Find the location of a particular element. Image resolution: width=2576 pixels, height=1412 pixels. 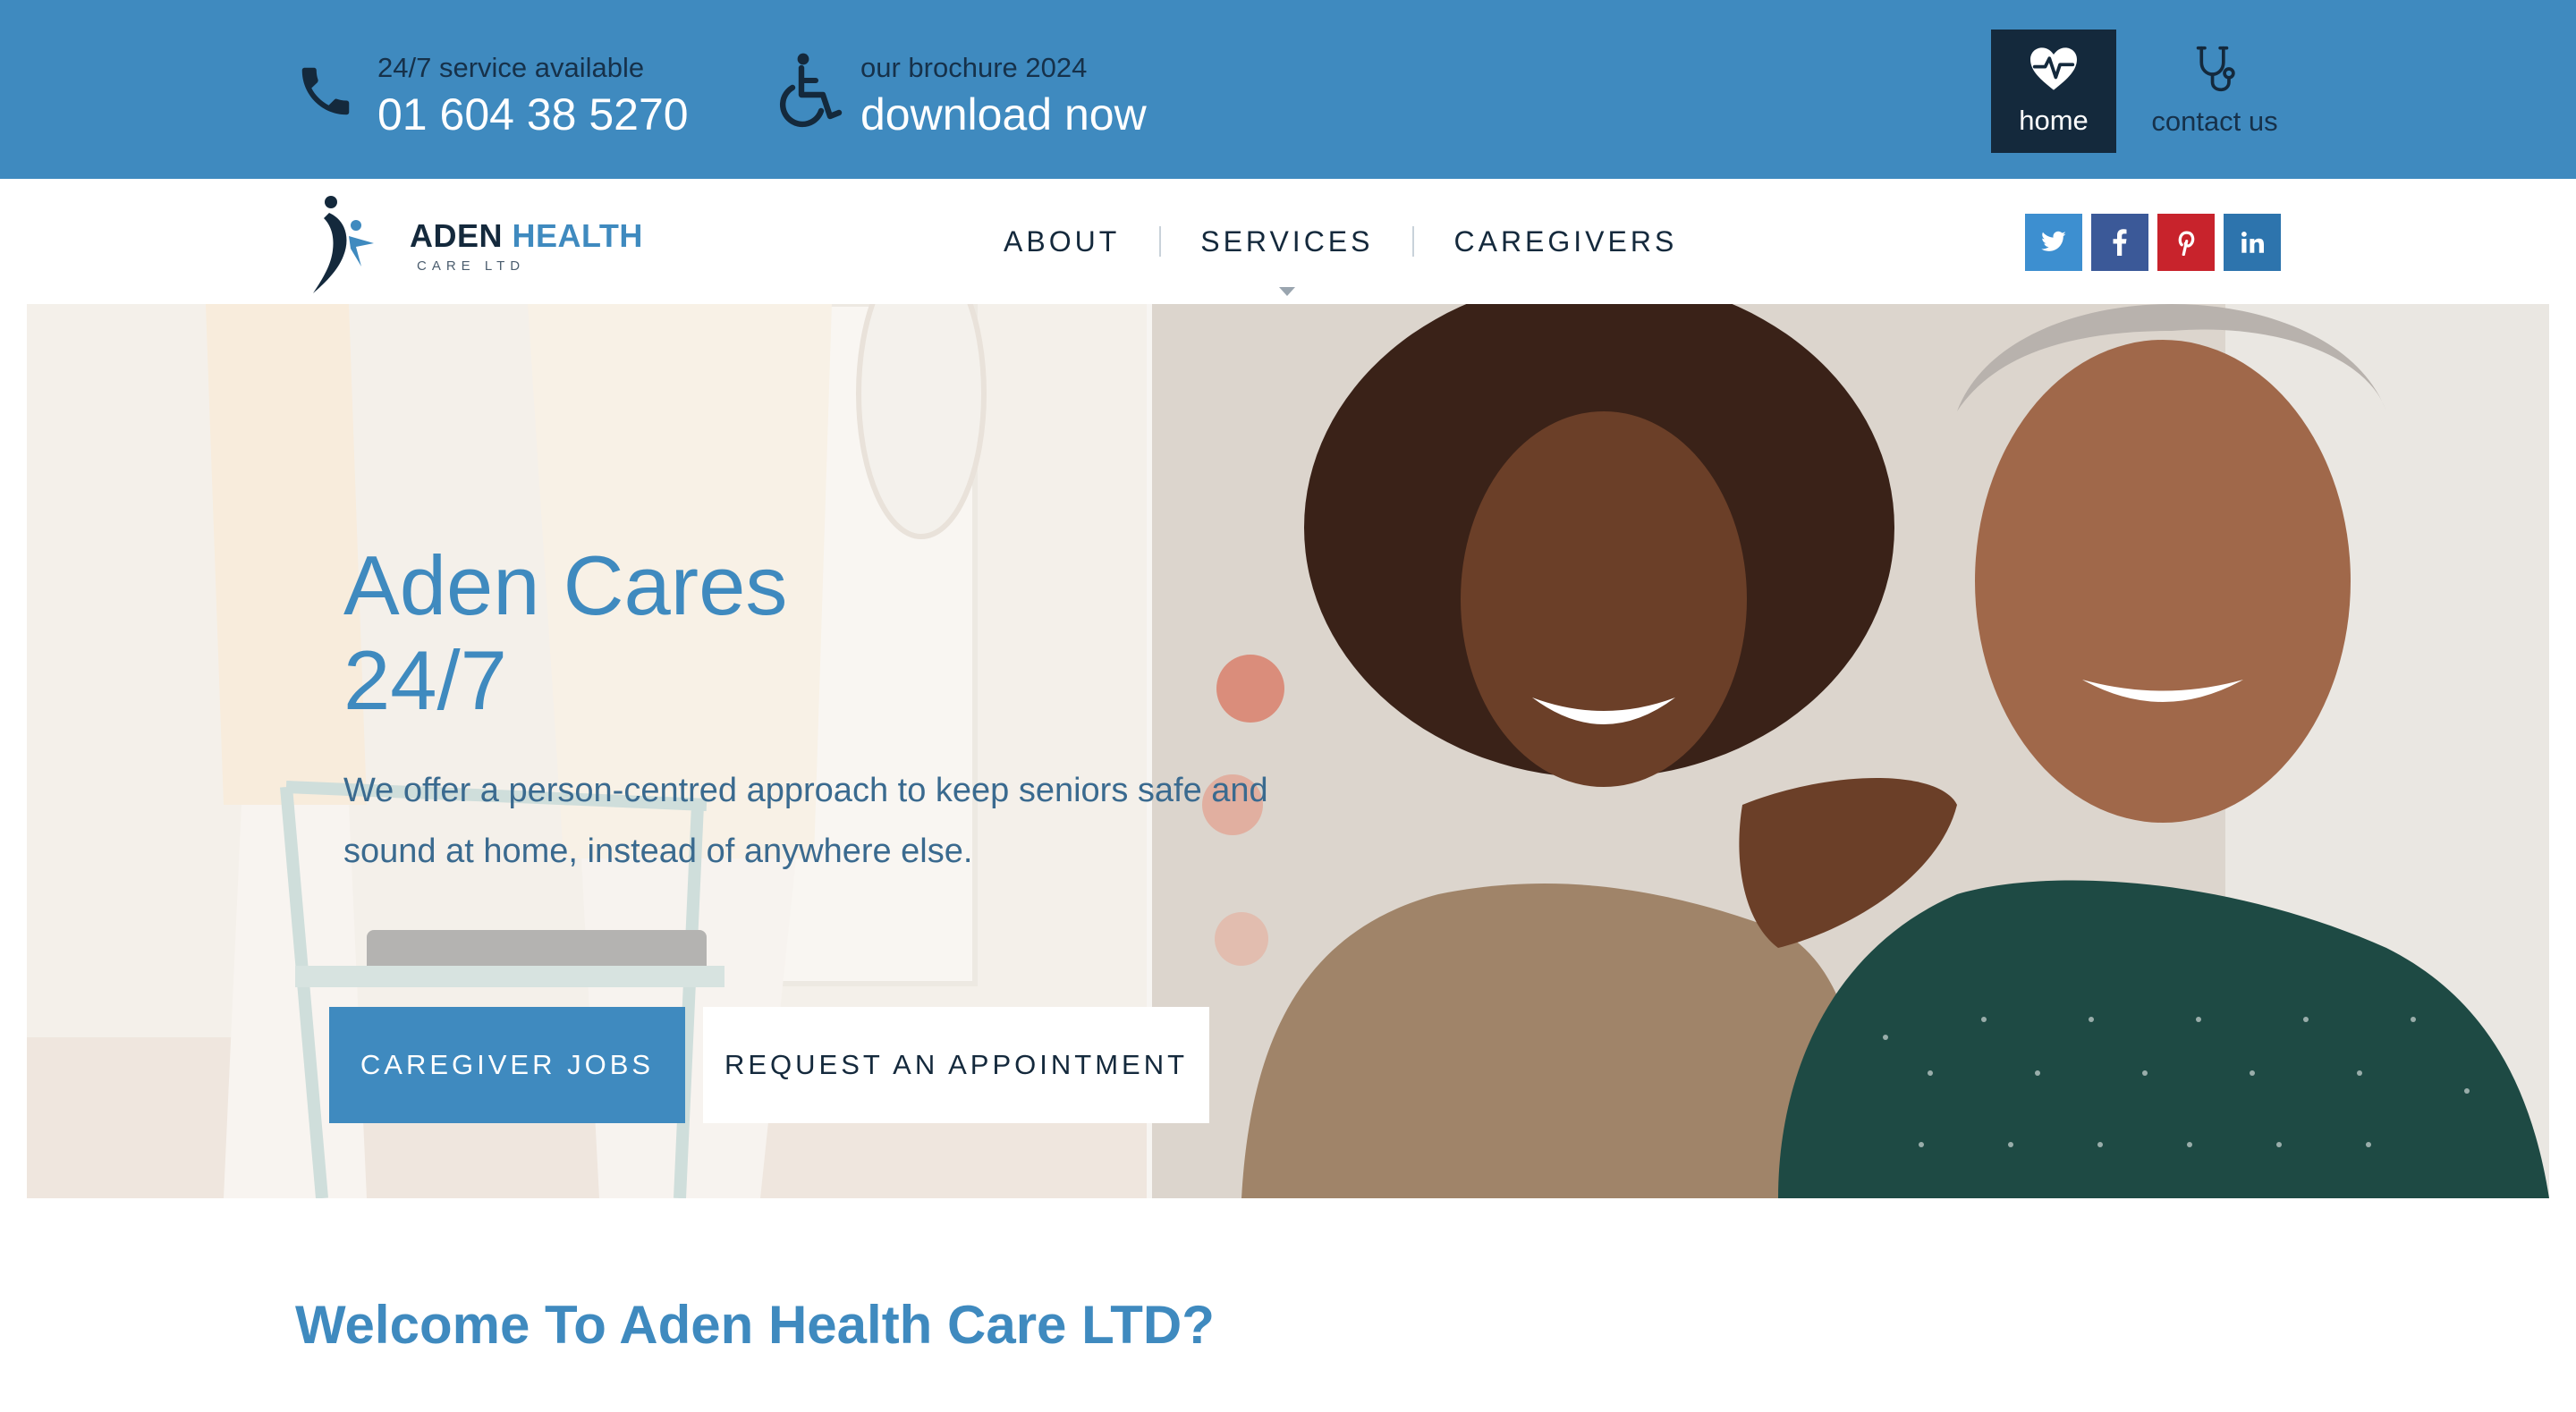

phone-contact: 24/7 service available 01 604 38 5270 is located at coordinates (489, 94).